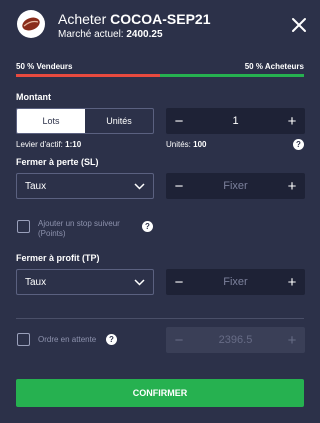 This screenshot has height=423, width=320. I want to click on leverage-label: Levier d'actif:, so click(39, 144).